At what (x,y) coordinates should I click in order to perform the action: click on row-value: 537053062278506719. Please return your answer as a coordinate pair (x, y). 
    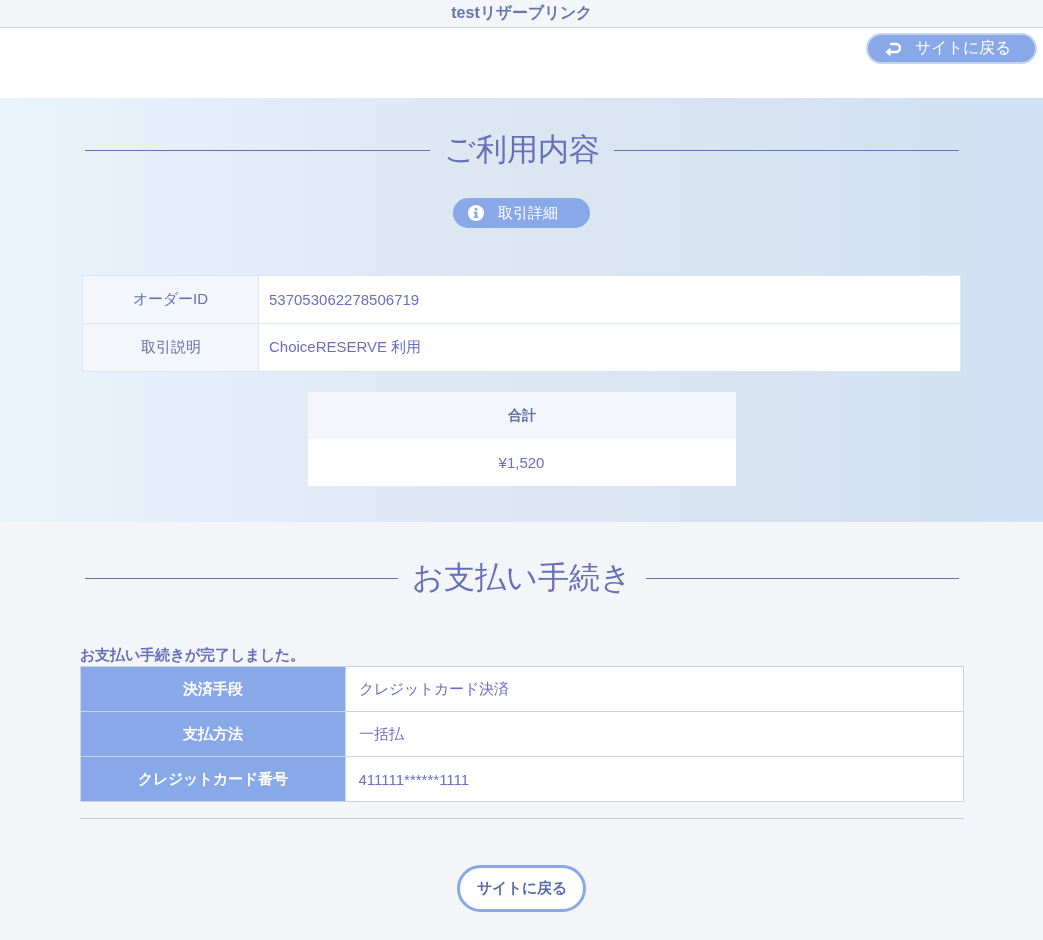
    Looking at the image, I should click on (609, 300).